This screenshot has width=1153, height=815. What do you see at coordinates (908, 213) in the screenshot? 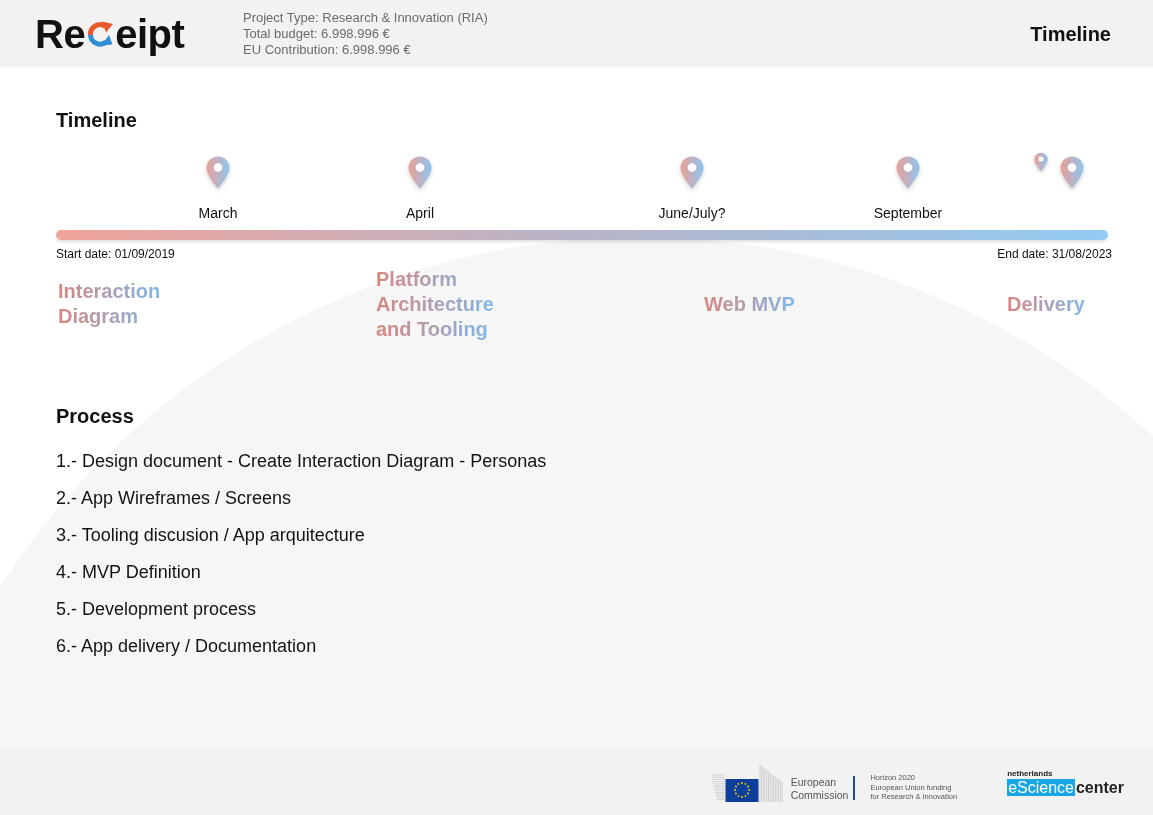
I see `milestone-month-label: September` at bounding box center [908, 213].